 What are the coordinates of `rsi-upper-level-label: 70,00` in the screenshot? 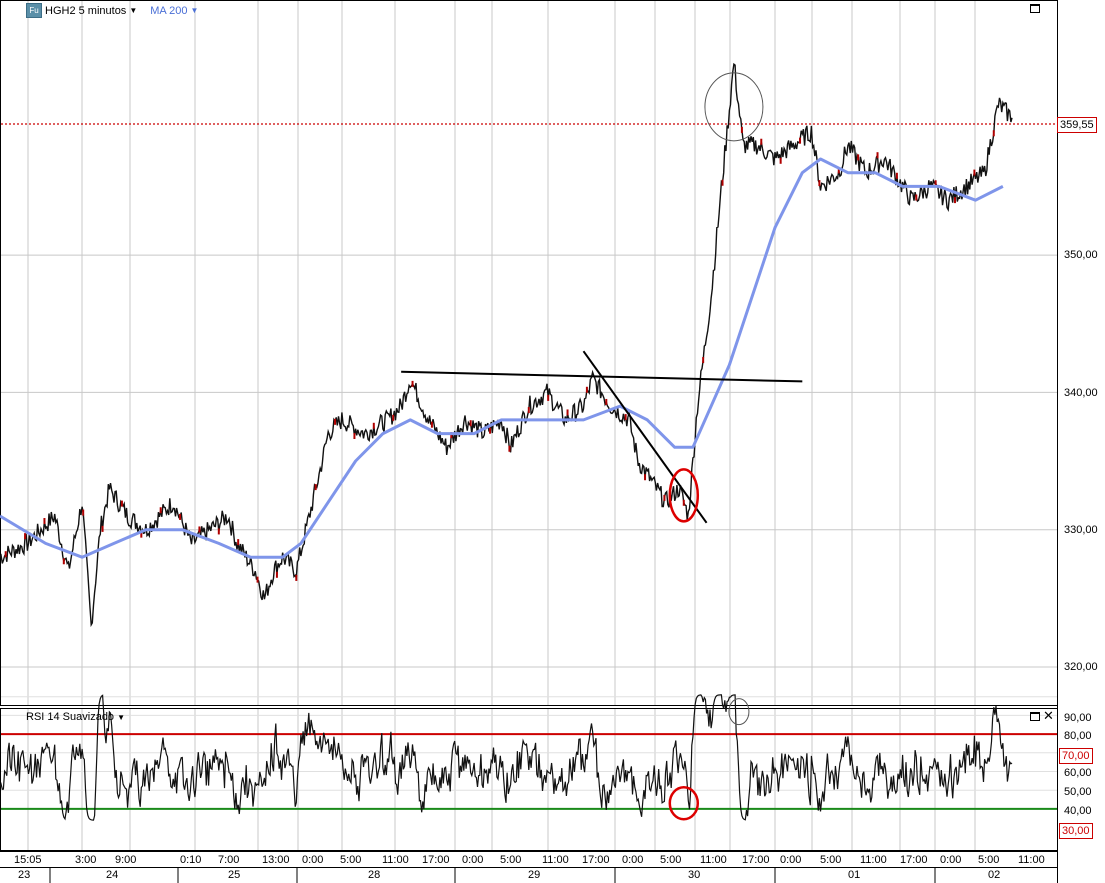 It's located at (1076, 756).